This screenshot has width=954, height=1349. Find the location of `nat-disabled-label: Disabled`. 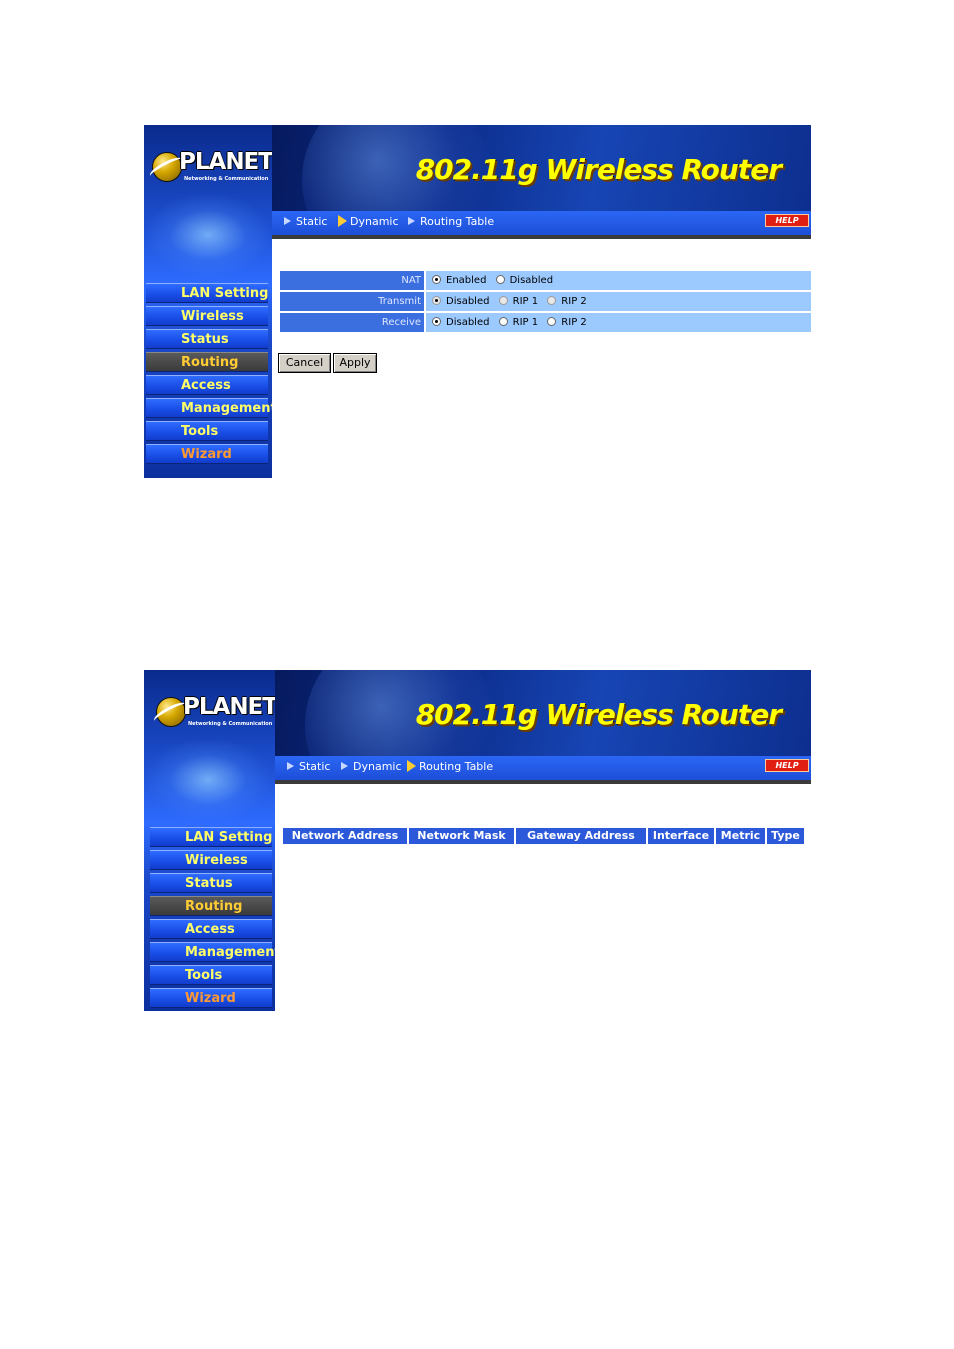

nat-disabled-label: Disabled is located at coordinates (531, 280).